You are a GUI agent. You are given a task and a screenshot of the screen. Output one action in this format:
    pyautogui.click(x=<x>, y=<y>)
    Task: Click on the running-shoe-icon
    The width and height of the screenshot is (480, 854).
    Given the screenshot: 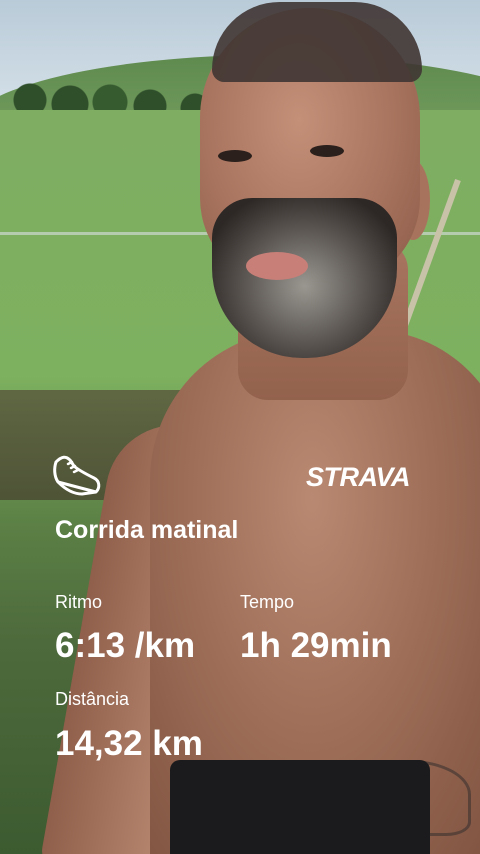 What is the action you would take?
    pyautogui.click(x=77, y=475)
    